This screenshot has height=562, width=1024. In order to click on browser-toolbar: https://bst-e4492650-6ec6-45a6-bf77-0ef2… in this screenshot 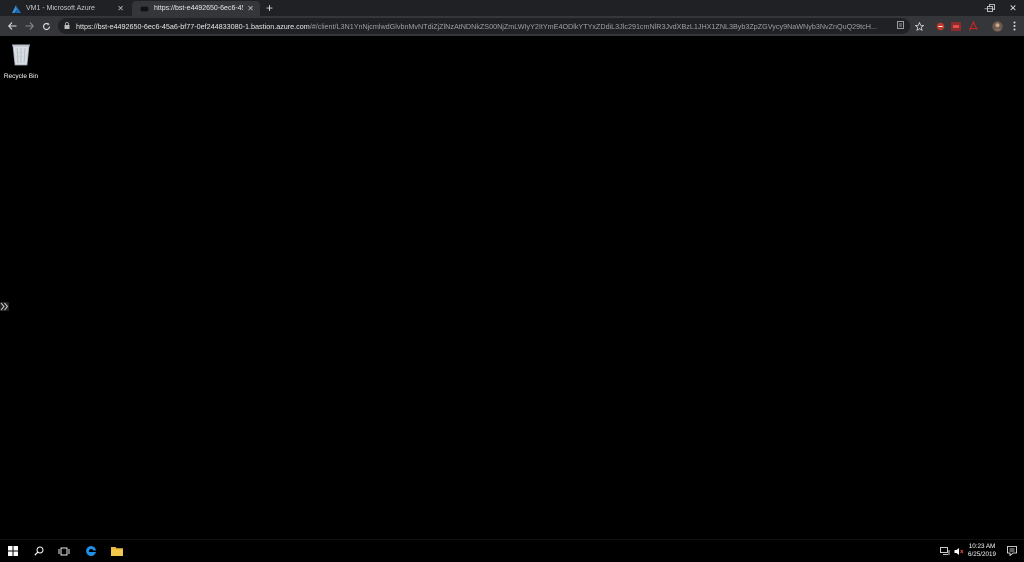, I will do `click(512, 26)`.